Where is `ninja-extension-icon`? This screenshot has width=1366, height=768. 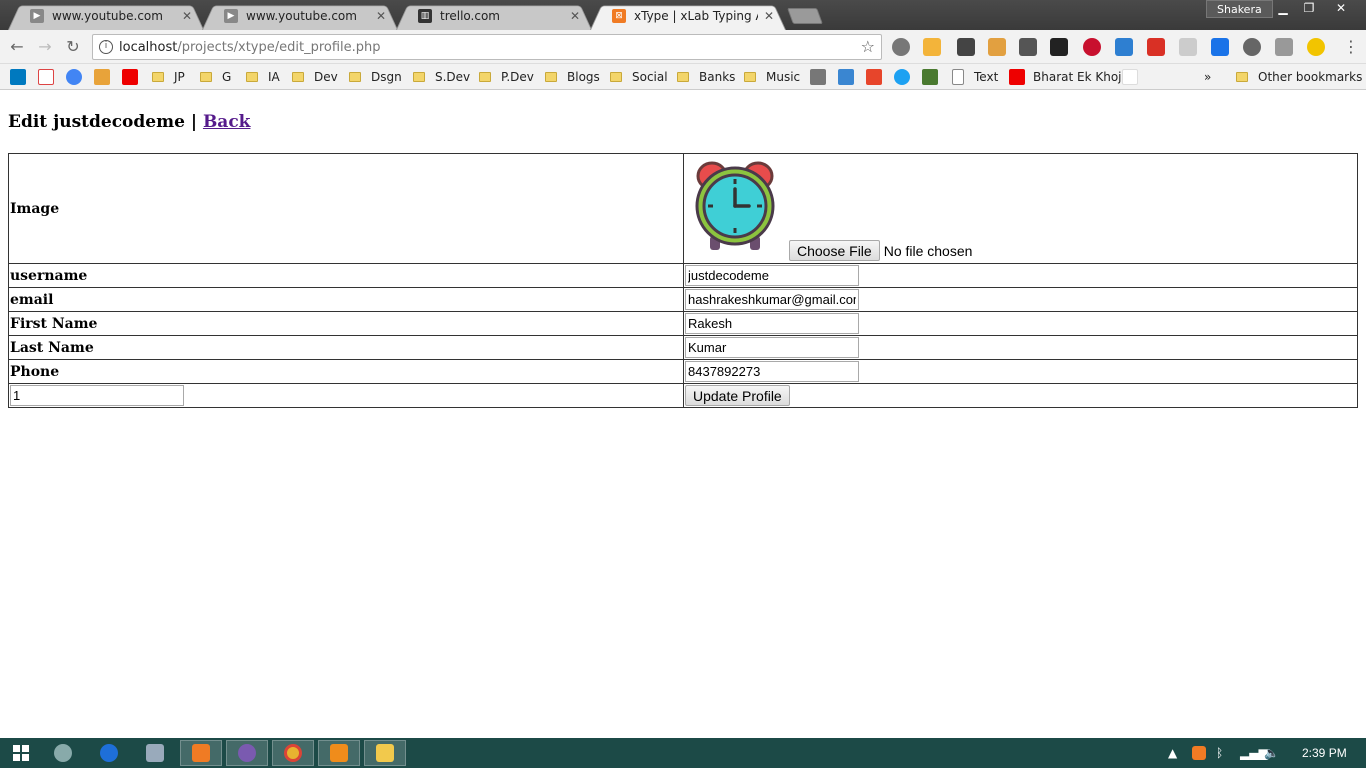 ninja-extension-icon is located at coordinates (1059, 47).